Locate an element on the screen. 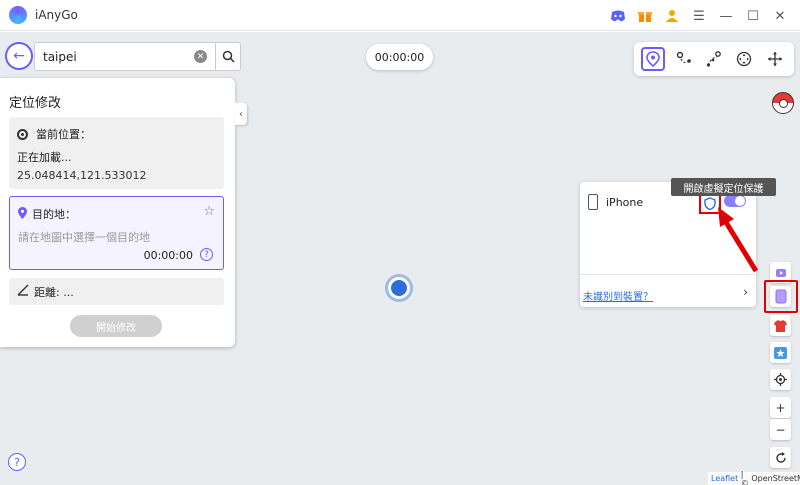 The height and width of the screenshot is (485, 800). zoom-out-icon: − is located at coordinates (780, 429).